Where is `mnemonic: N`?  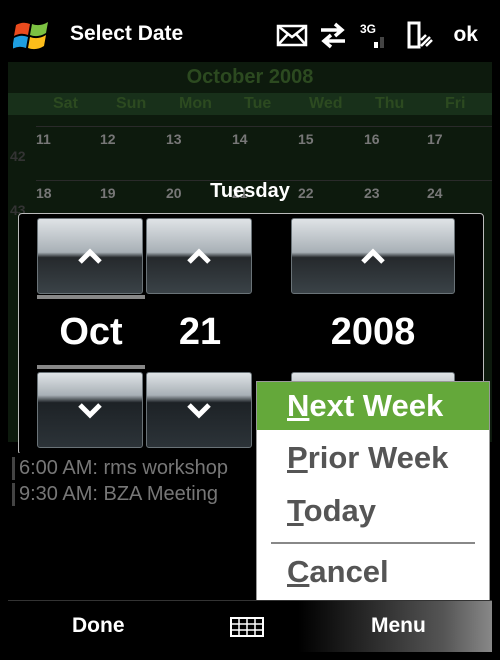 mnemonic: N is located at coordinates (298, 405).